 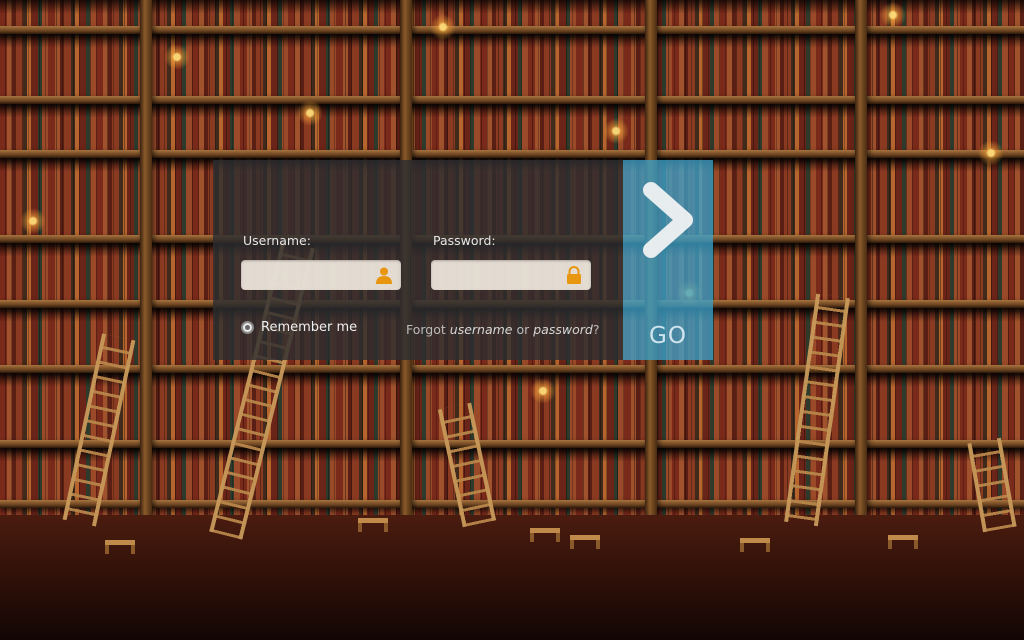 I want to click on password-label: Password:, so click(x=464, y=240).